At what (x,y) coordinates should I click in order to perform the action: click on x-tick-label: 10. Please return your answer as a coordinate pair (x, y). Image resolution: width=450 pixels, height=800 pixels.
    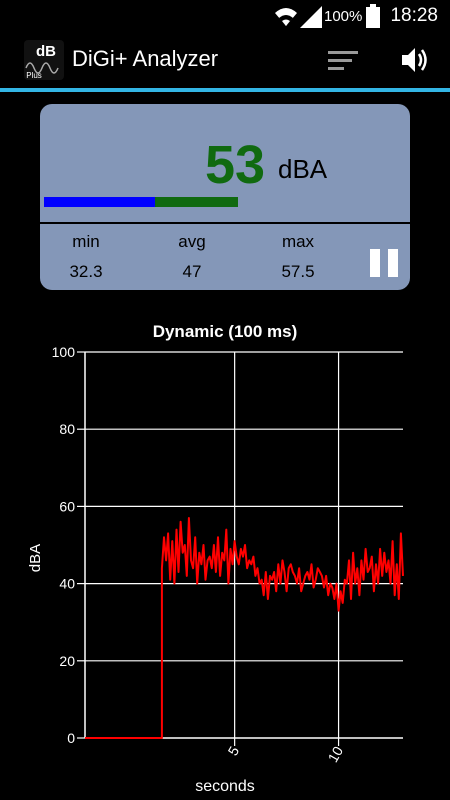
    Looking at the image, I should click on (336, 754).